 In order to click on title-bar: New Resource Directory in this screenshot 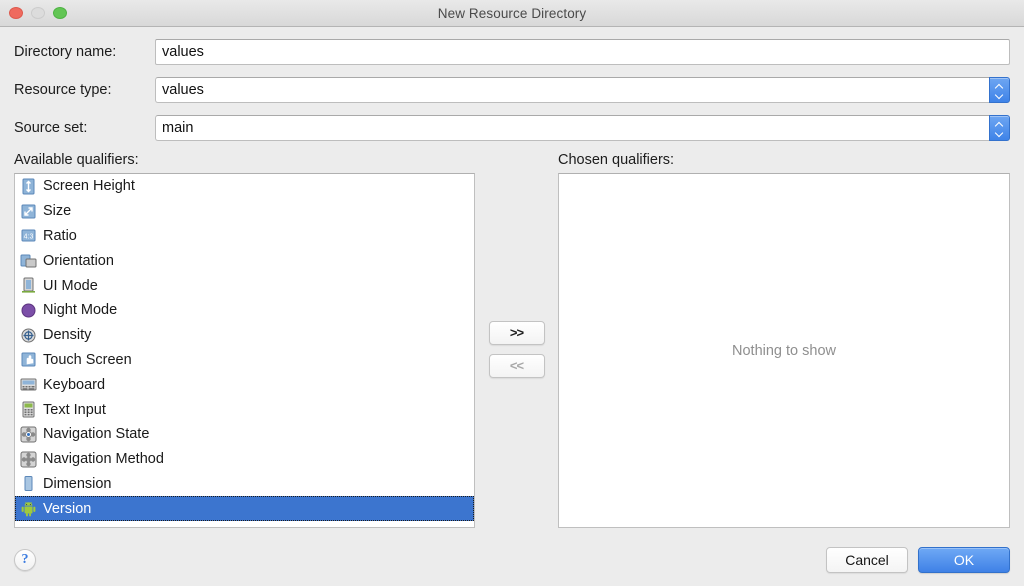, I will do `click(512, 13)`.